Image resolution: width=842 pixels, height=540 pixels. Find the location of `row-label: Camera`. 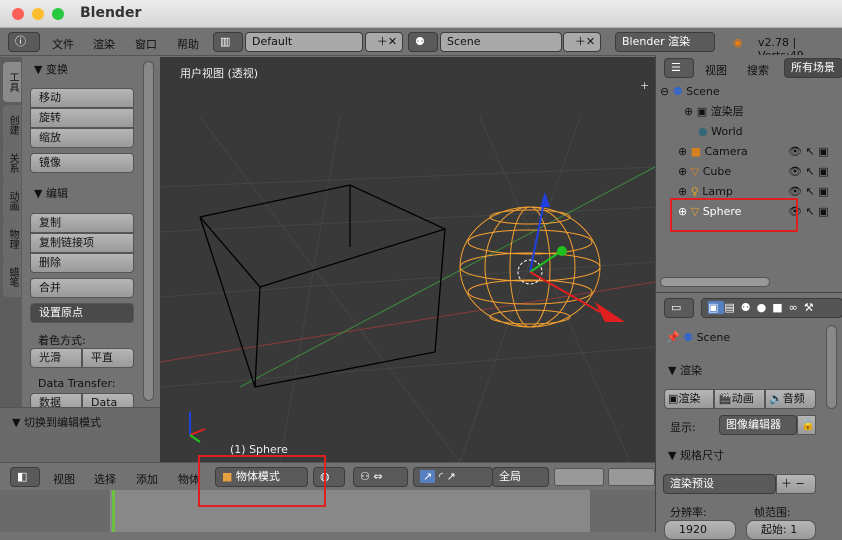

row-label: Camera is located at coordinates (726, 151).